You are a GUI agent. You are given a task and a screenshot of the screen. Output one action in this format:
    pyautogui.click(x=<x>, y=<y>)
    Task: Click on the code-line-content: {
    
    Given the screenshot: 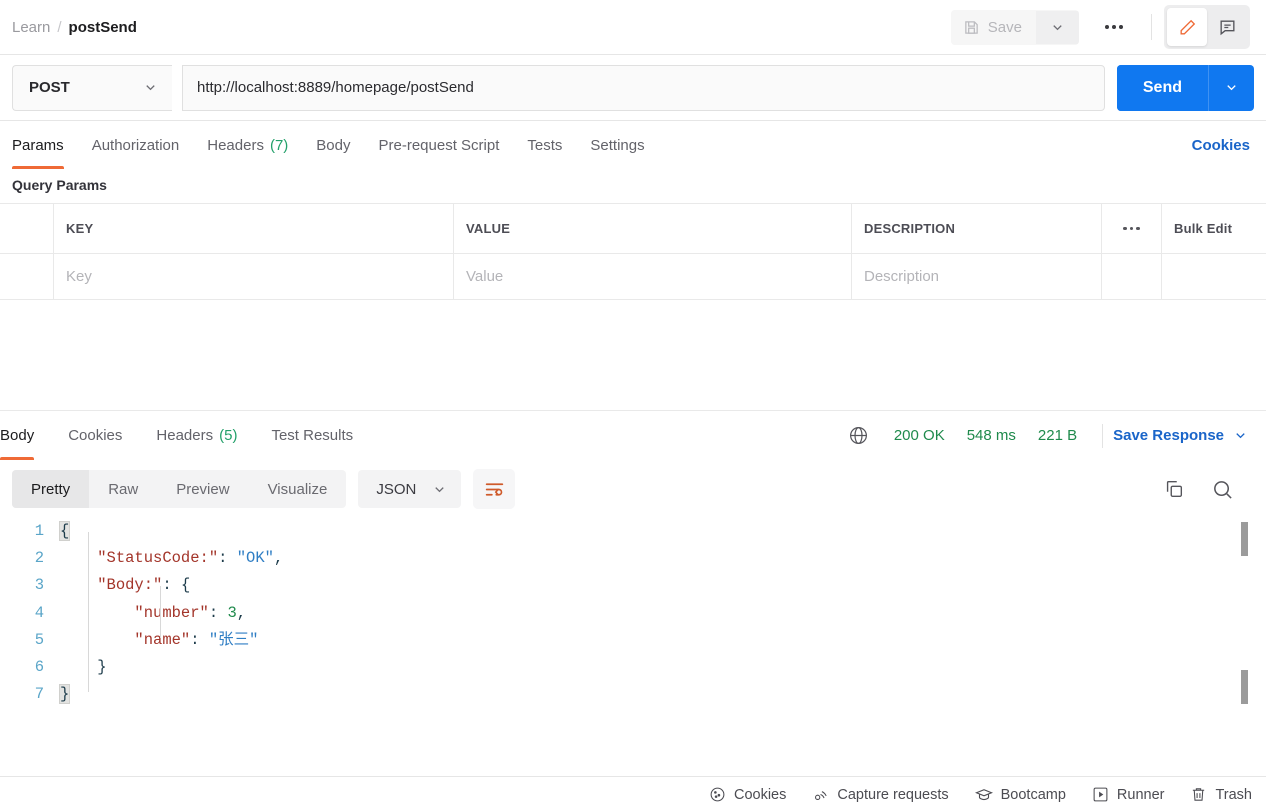 What is the action you would take?
    pyautogui.click(x=64, y=531)
    